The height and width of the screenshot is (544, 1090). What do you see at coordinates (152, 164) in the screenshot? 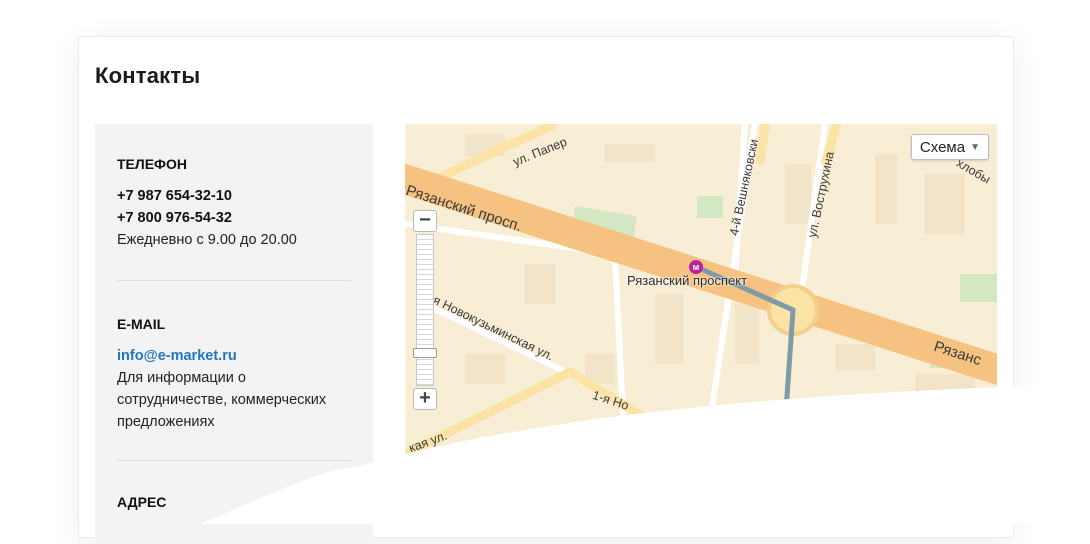
I see `phone-heading: Телефон` at bounding box center [152, 164].